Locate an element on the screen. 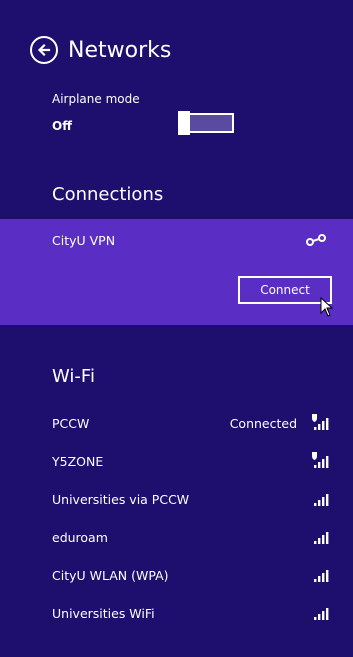 This screenshot has height=657, width=353. wifi-network-name: Y5ZONE is located at coordinates (78, 461).